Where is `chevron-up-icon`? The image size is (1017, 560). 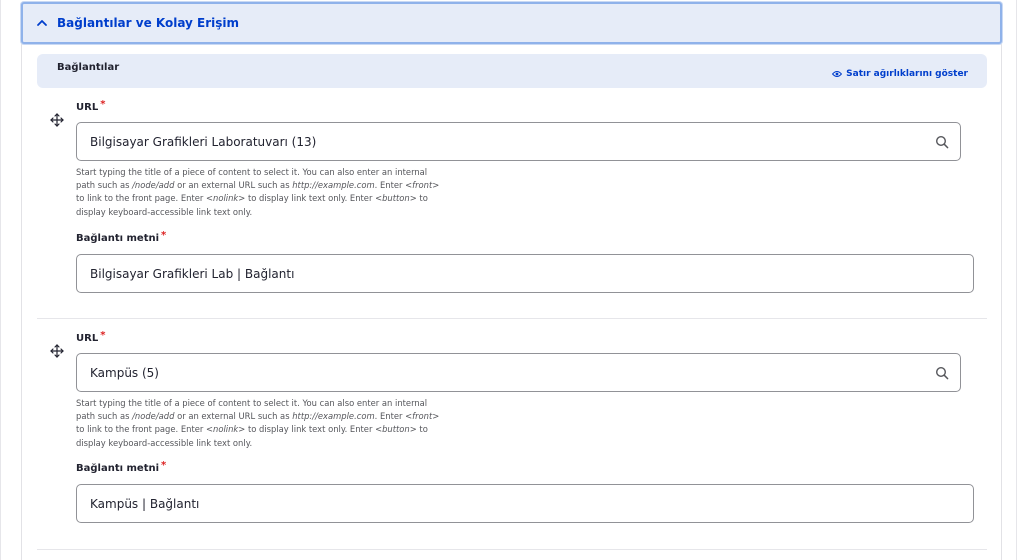
chevron-up-icon is located at coordinates (42, 23).